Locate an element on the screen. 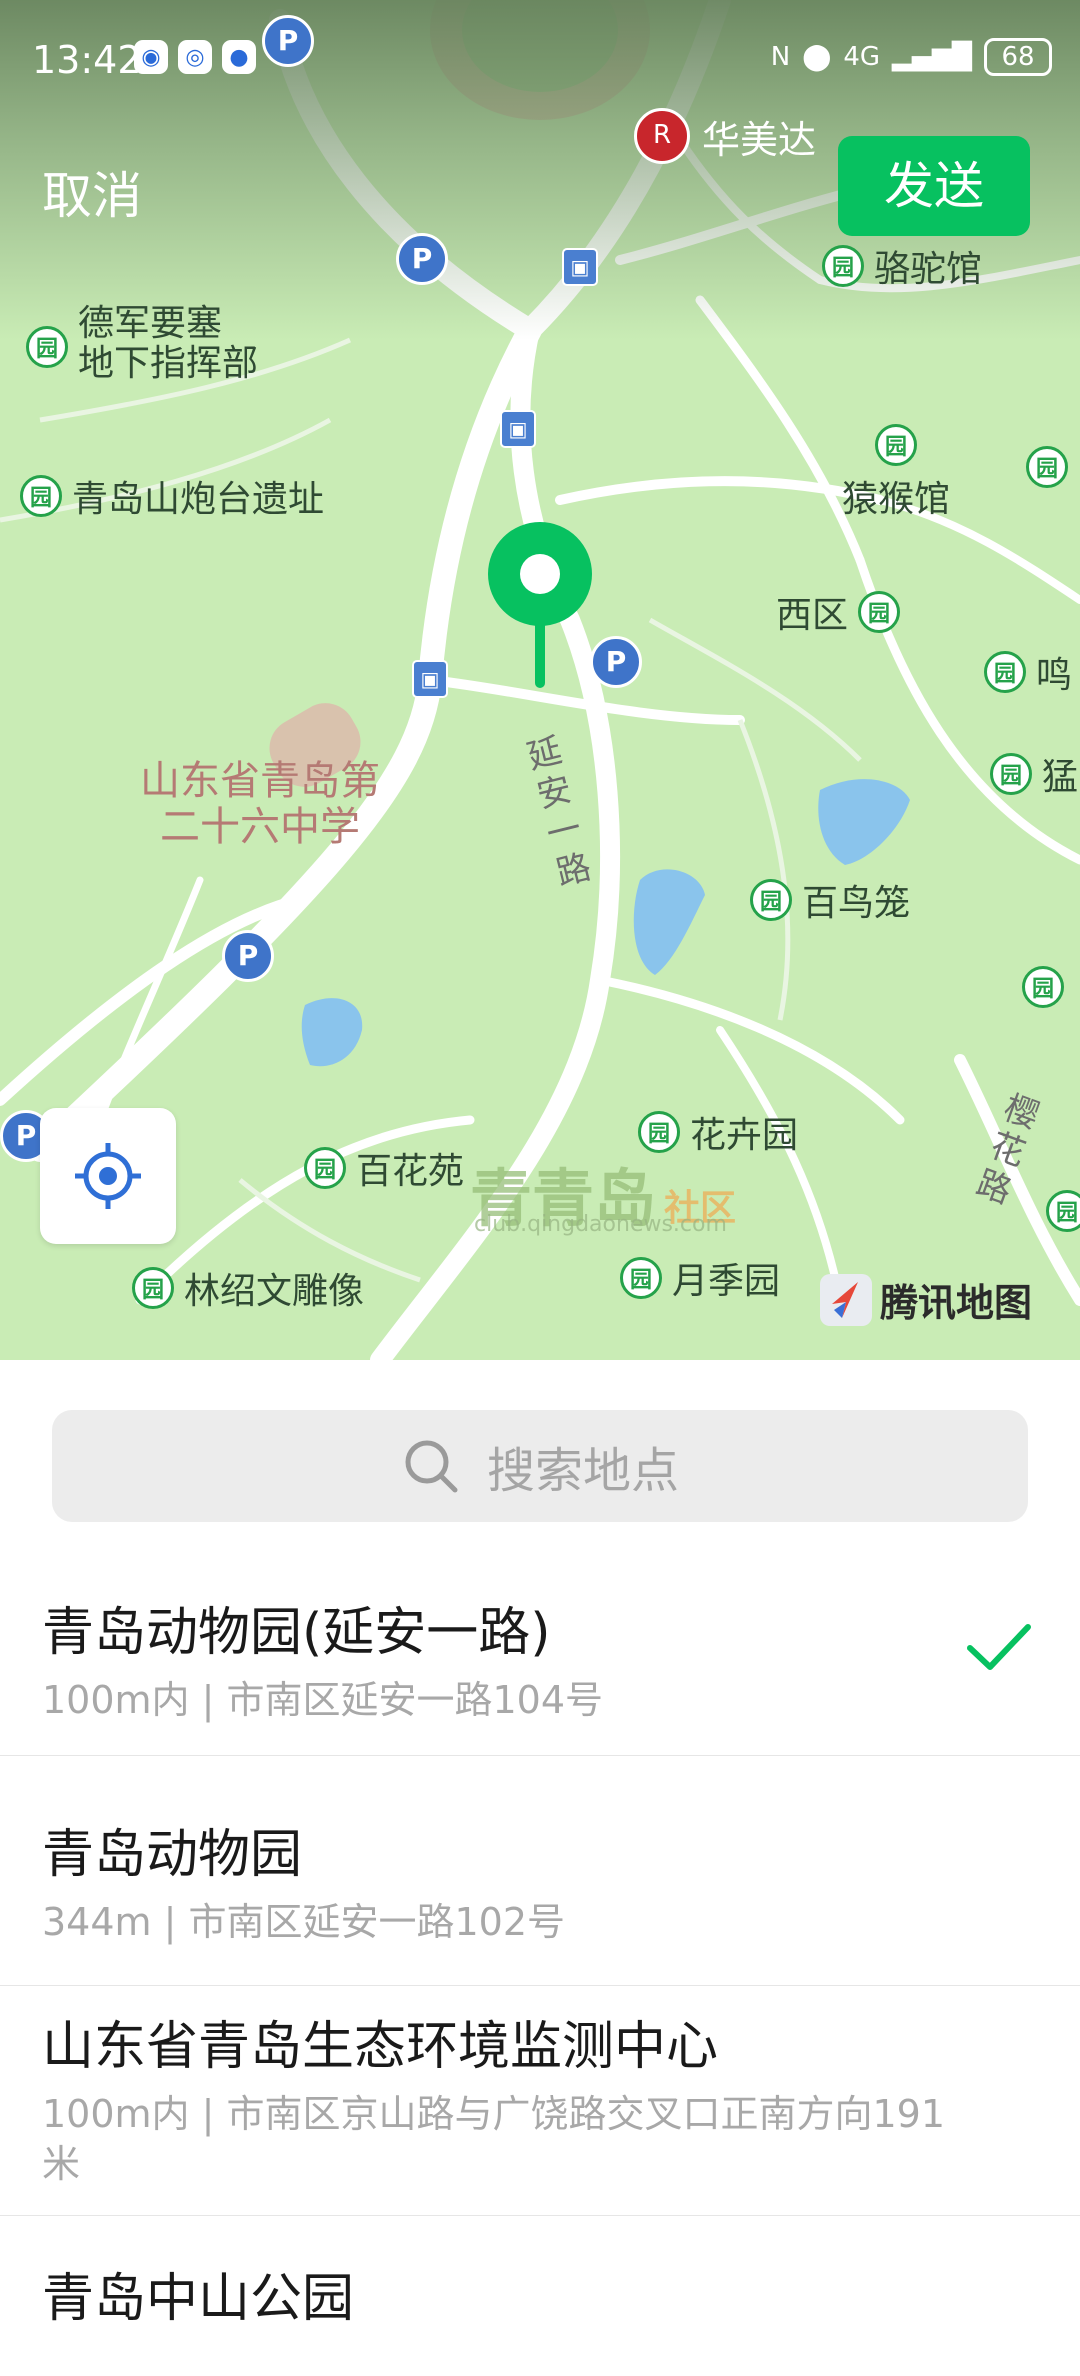 The width and height of the screenshot is (1080, 2376). cancel-button: 取消 is located at coordinates (92, 192).